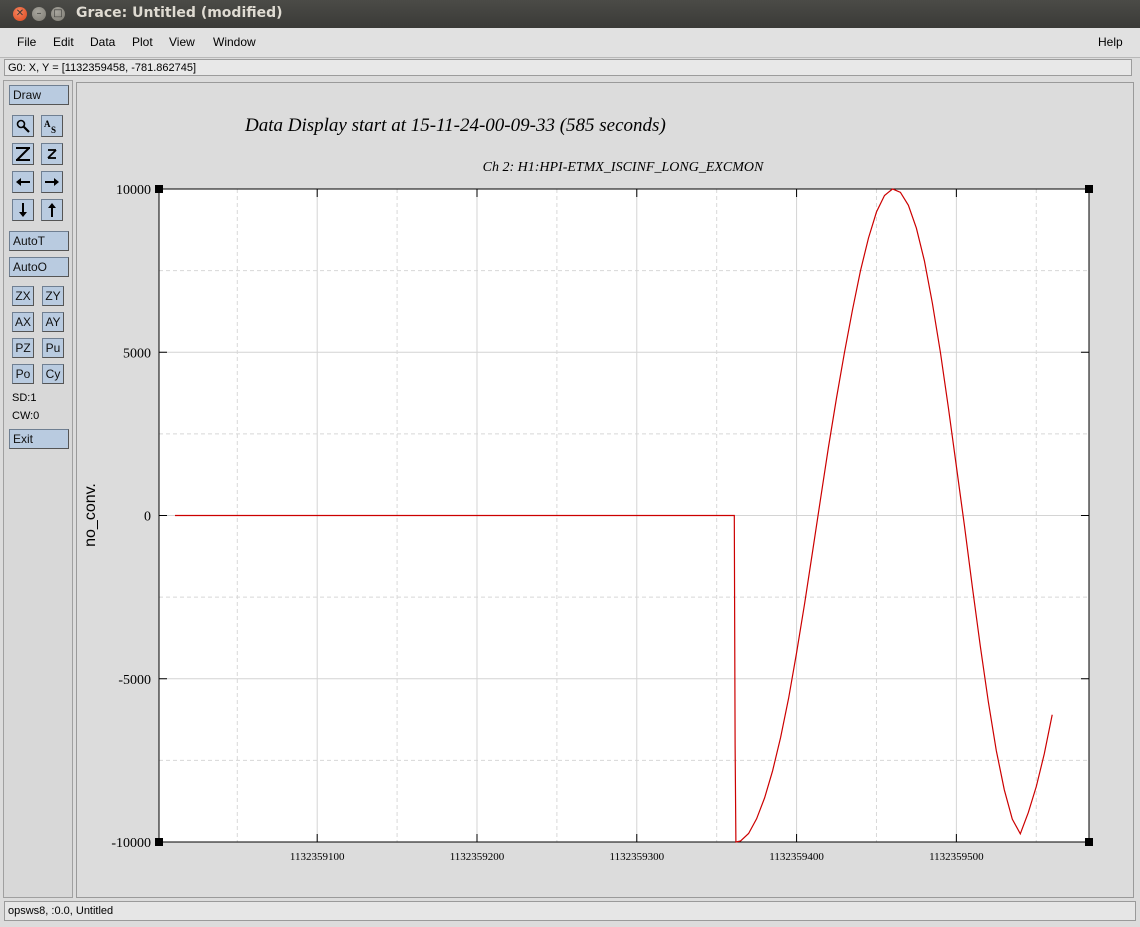  I want to click on menubar: File Edit Data Plot View Window Help, so click(570, 43).